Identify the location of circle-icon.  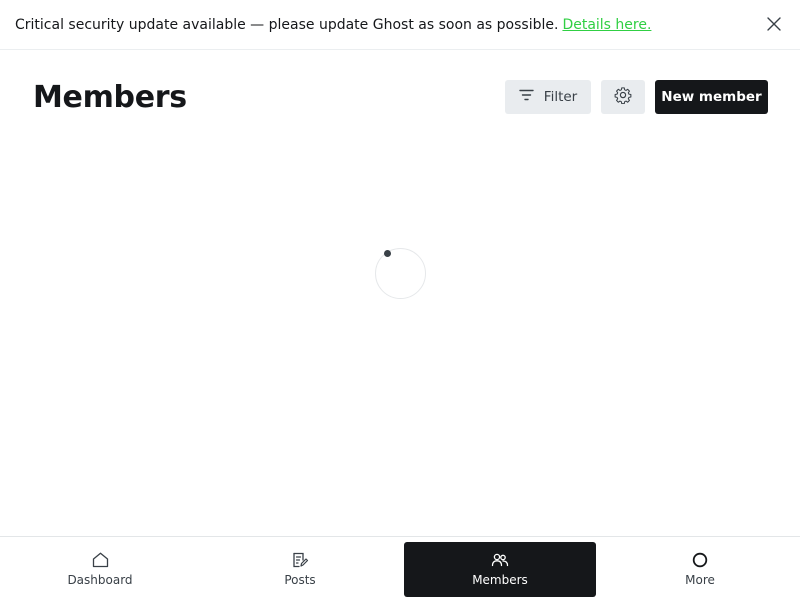
(700, 560).